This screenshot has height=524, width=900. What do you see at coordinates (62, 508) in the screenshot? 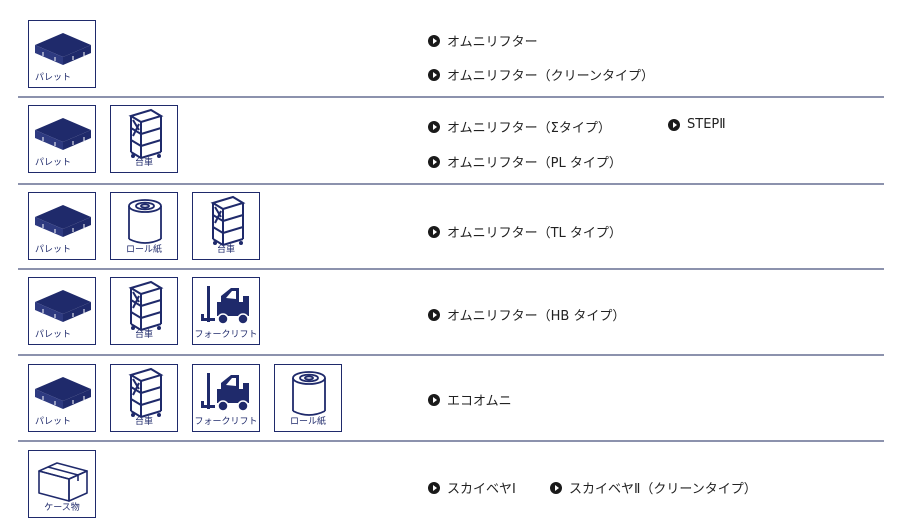
I see `case-label: ケース物` at bounding box center [62, 508].